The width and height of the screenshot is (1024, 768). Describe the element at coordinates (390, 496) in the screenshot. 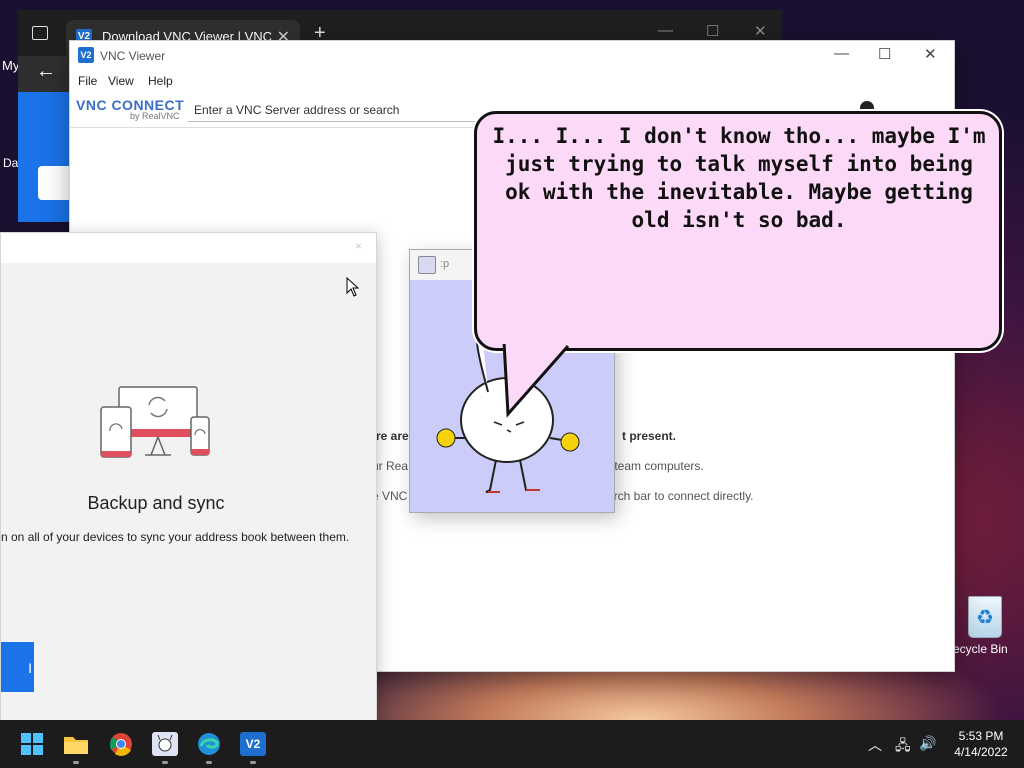

I see `empty-state-text: e VNC` at that location.